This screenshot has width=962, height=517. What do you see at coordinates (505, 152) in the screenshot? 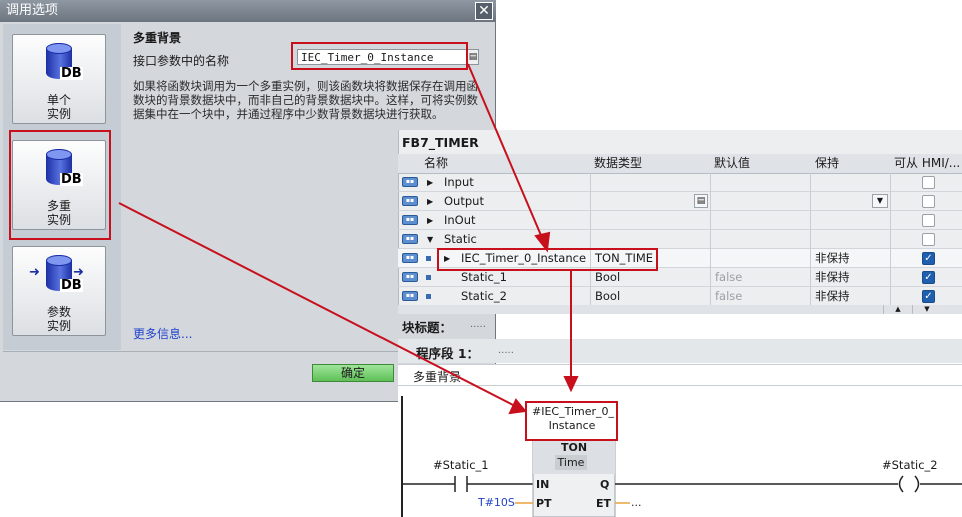
I see `arrow-to-table-row` at bounding box center [505, 152].